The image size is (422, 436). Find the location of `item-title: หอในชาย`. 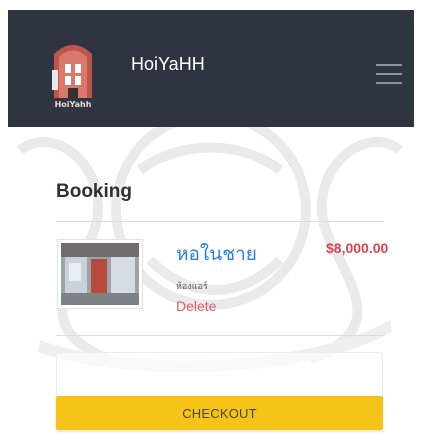

item-title: หอในชาย is located at coordinates (216, 254).